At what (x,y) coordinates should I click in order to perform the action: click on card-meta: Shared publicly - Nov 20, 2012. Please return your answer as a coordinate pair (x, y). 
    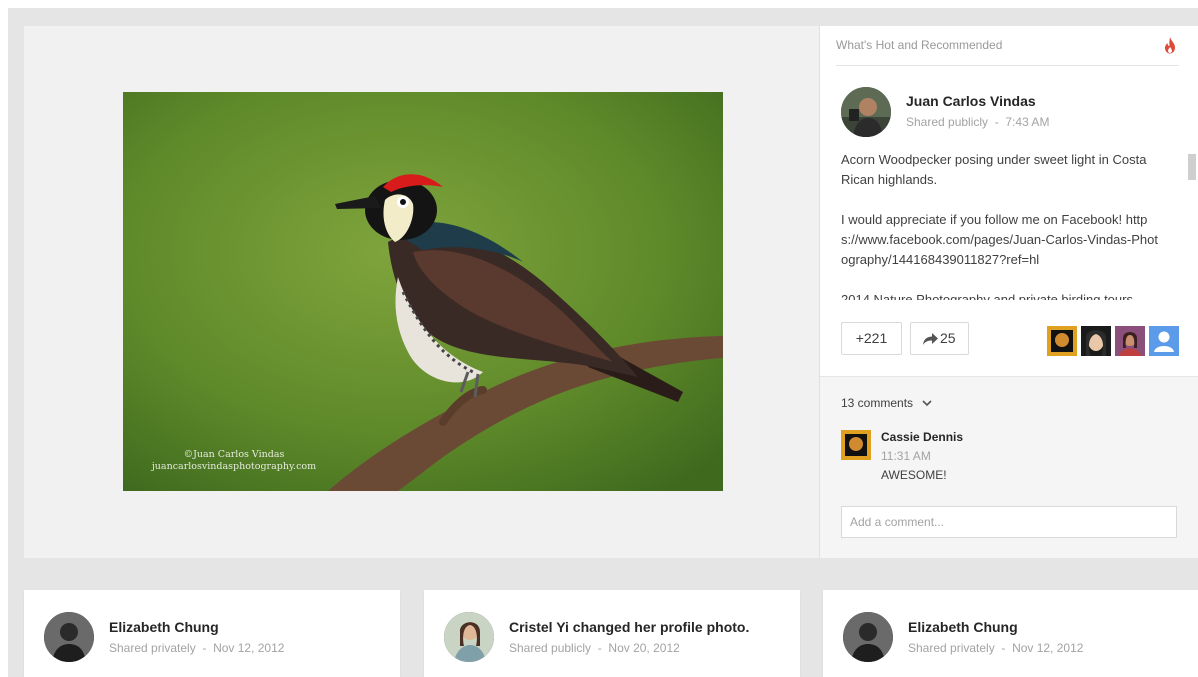
    Looking at the image, I should click on (594, 648).